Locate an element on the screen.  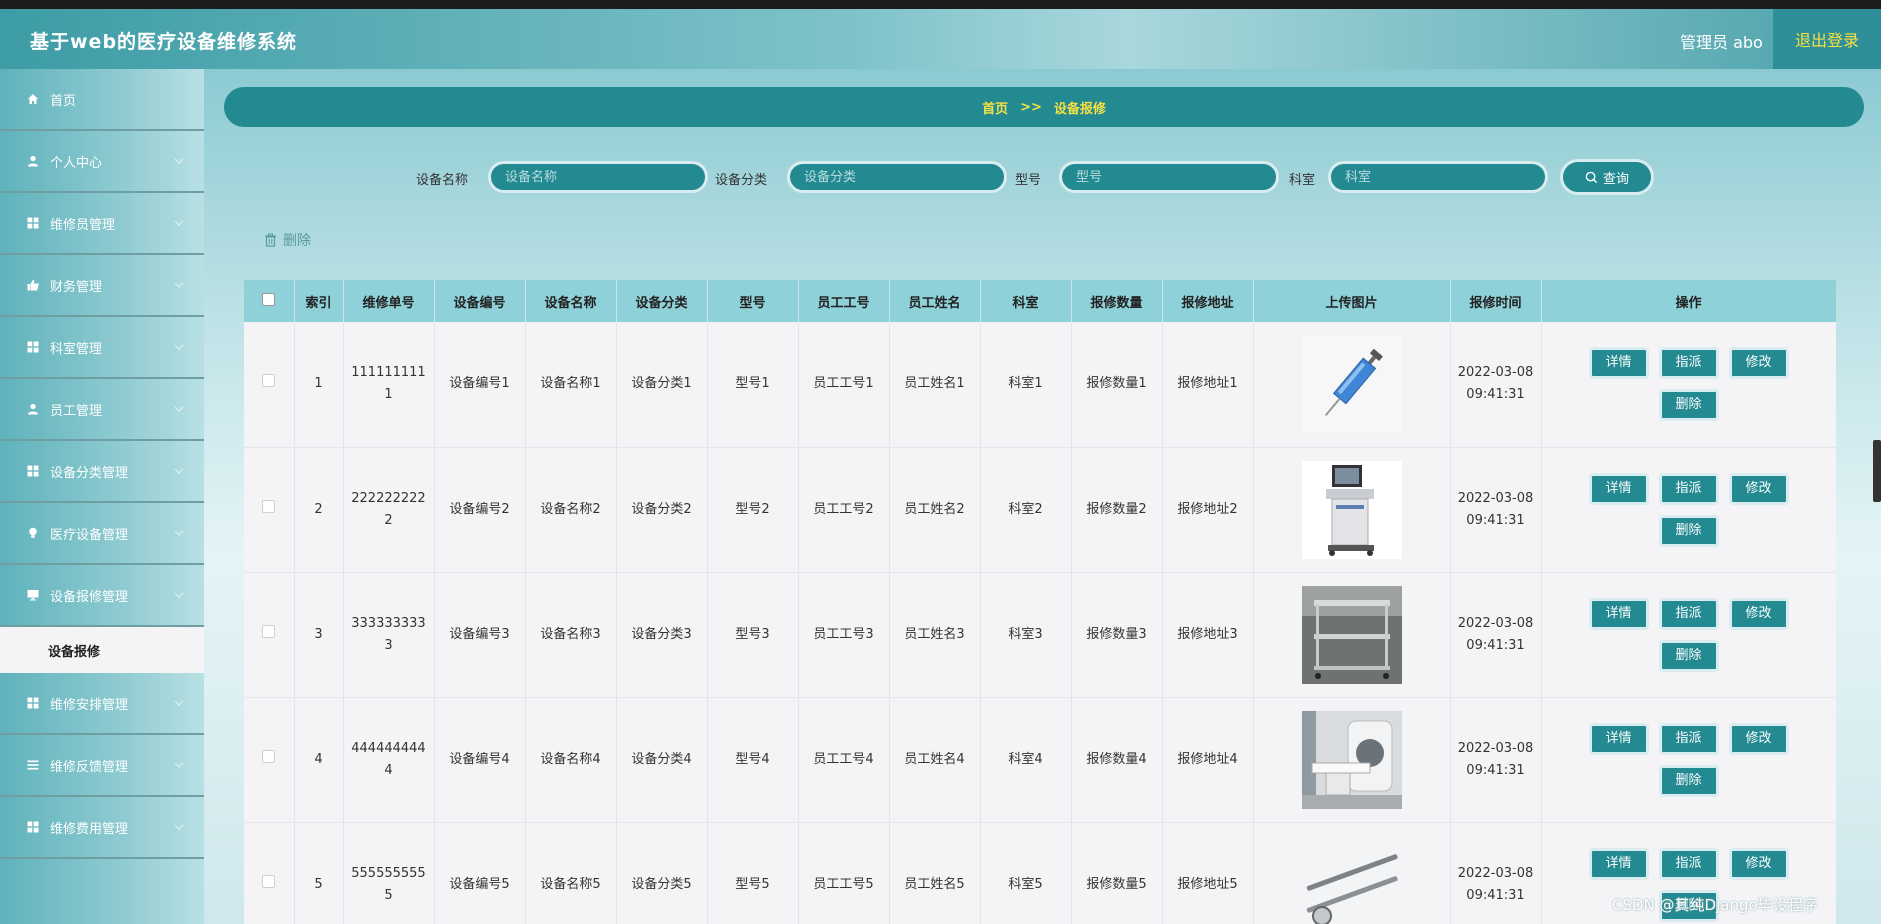
cell-index: 3 is located at coordinates (319, 635).